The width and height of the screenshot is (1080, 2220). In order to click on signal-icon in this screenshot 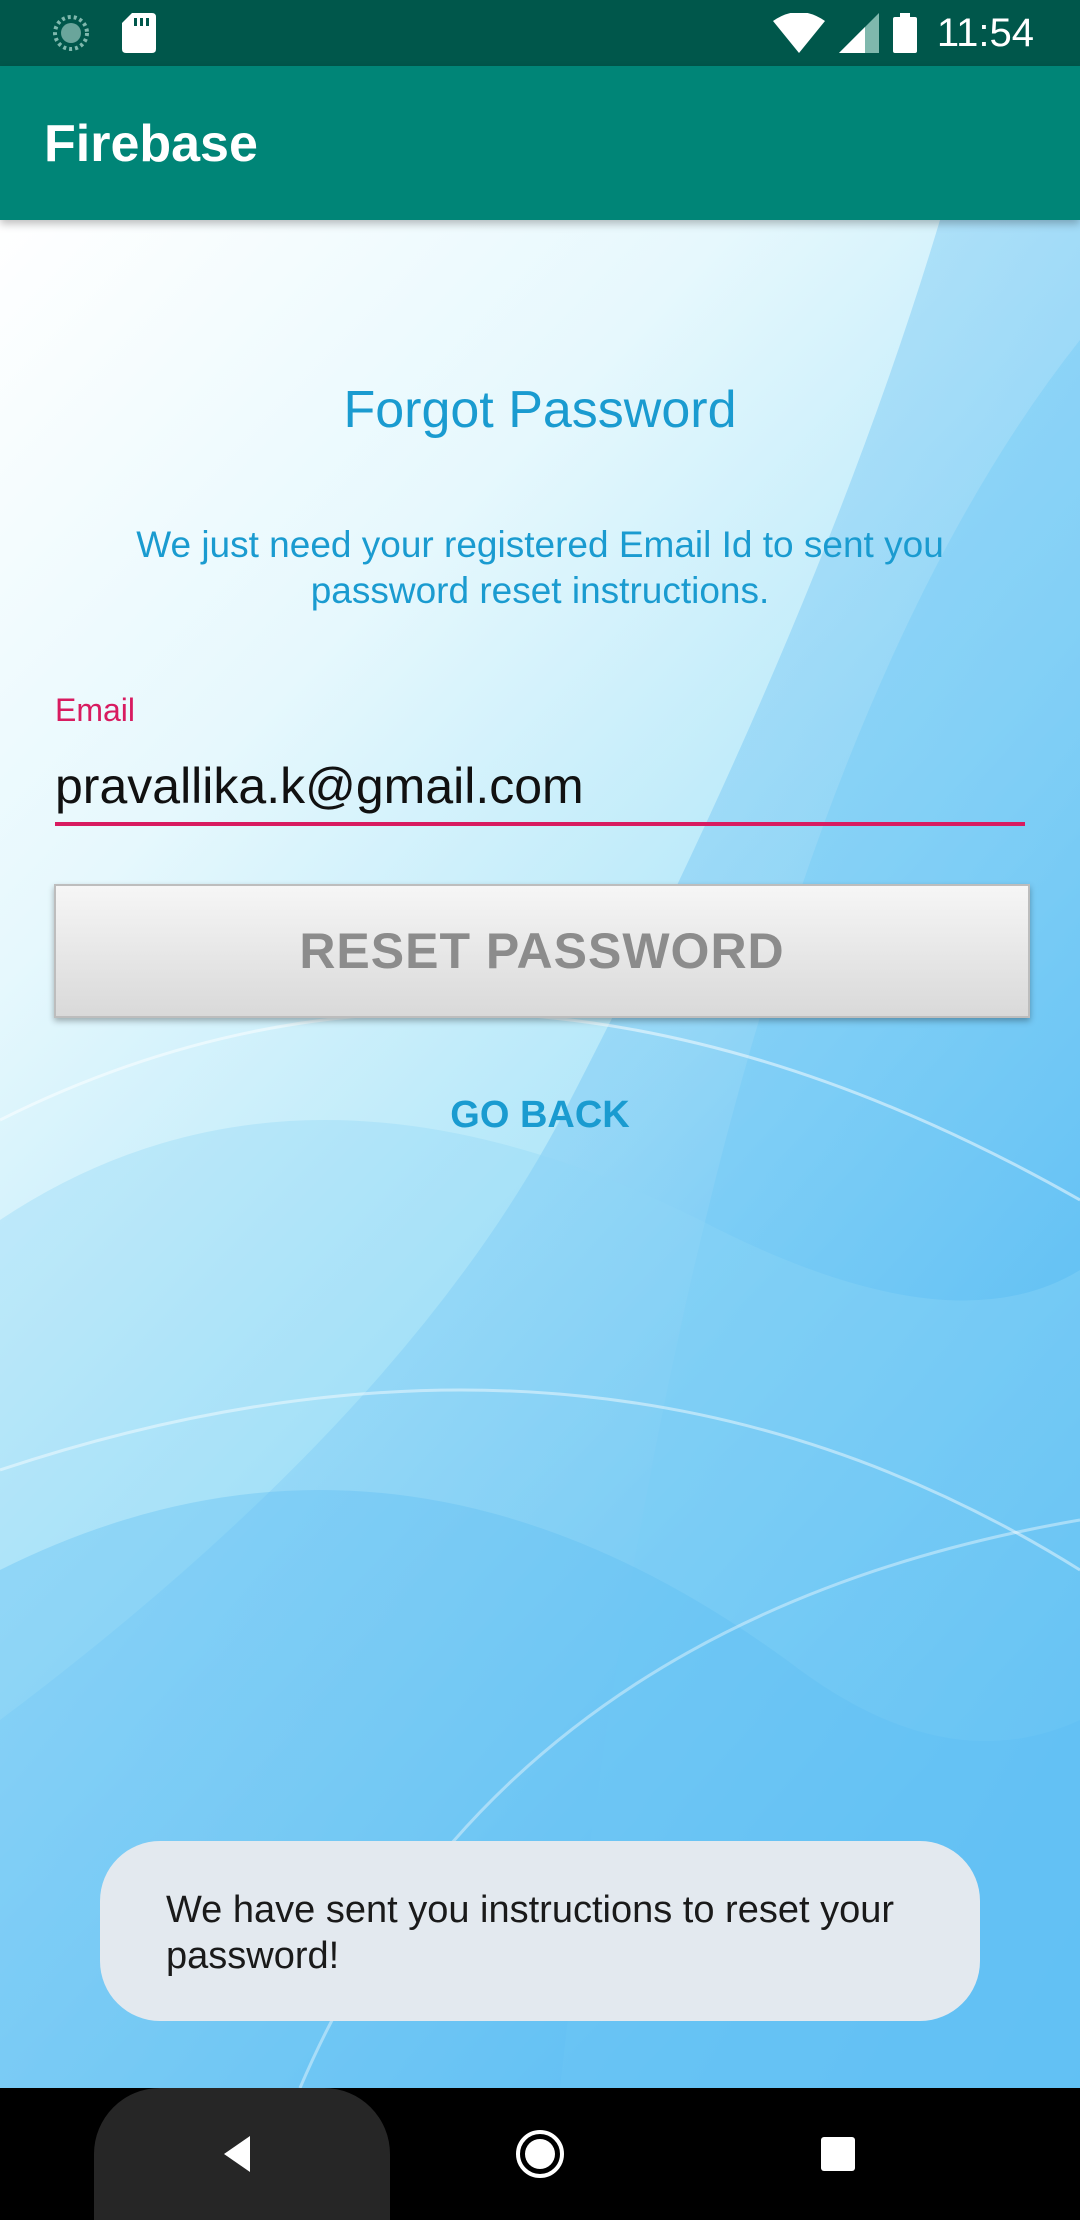, I will do `click(858, 33)`.